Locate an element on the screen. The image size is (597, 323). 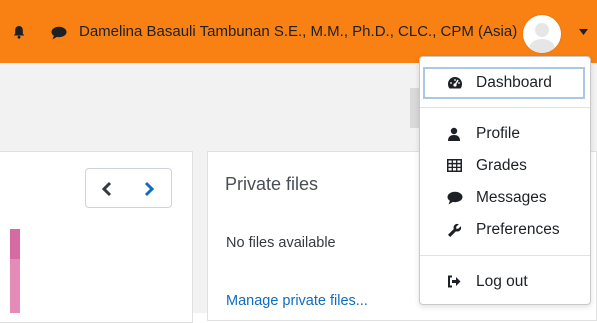
menu-item-label: Preferences is located at coordinates (518, 229).